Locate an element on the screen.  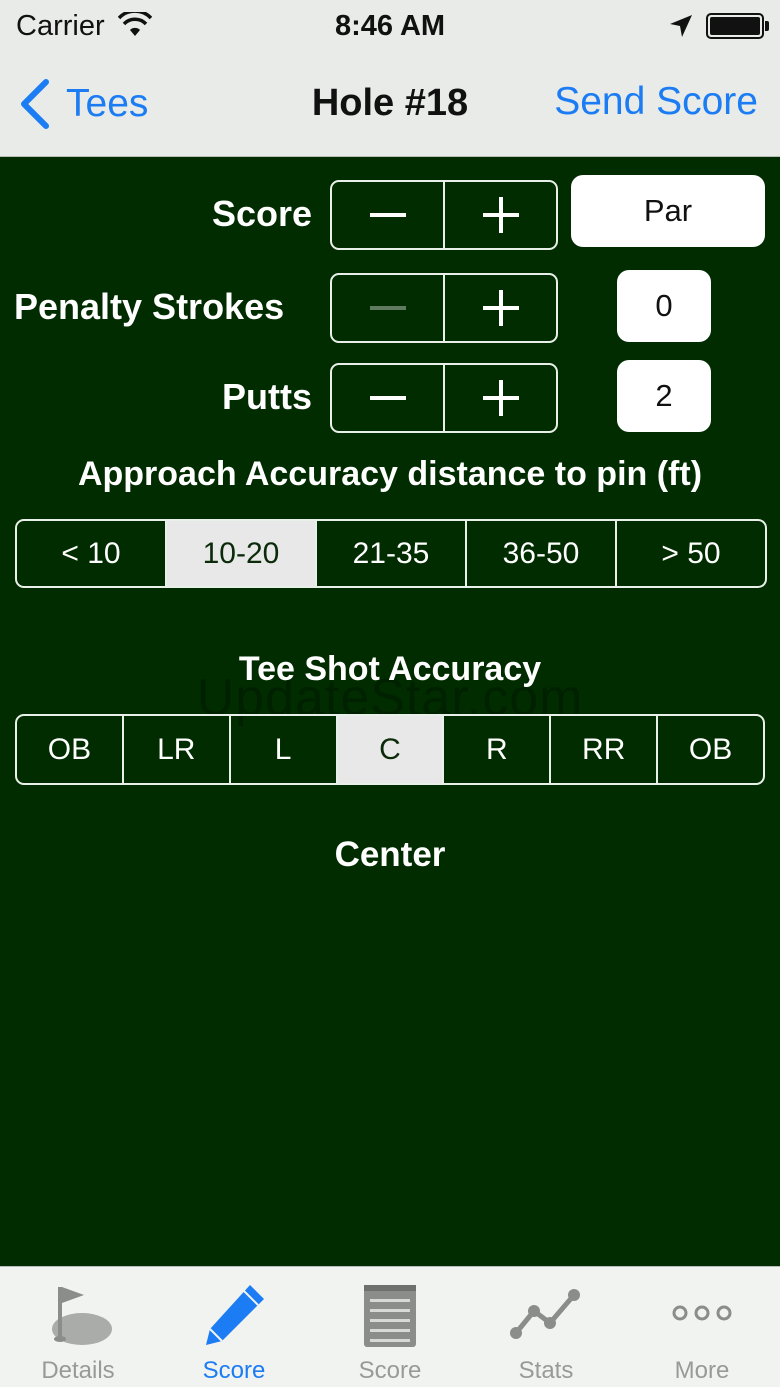
score-decrement-button is located at coordinates (387, 215).